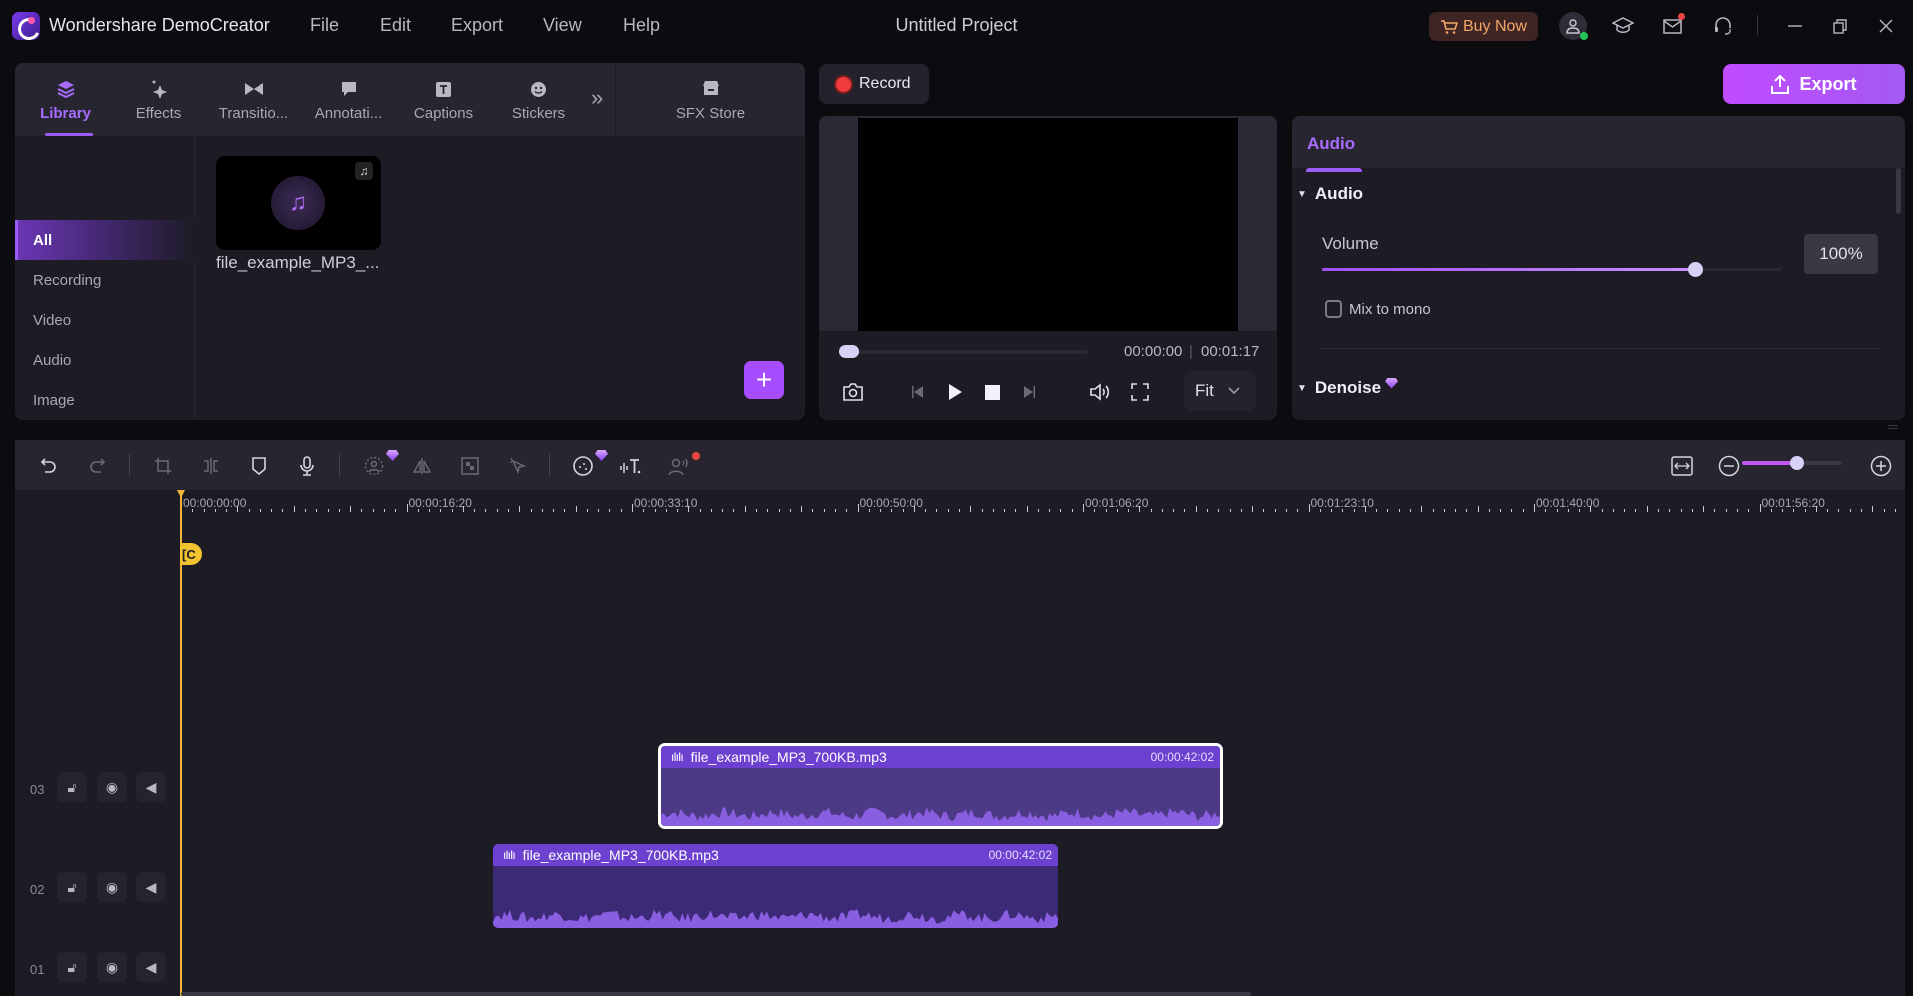  What do you see at coordinates (631, 466) in the screenshot?
I see `text-to-speech-button` at bounding box center [631, 466].